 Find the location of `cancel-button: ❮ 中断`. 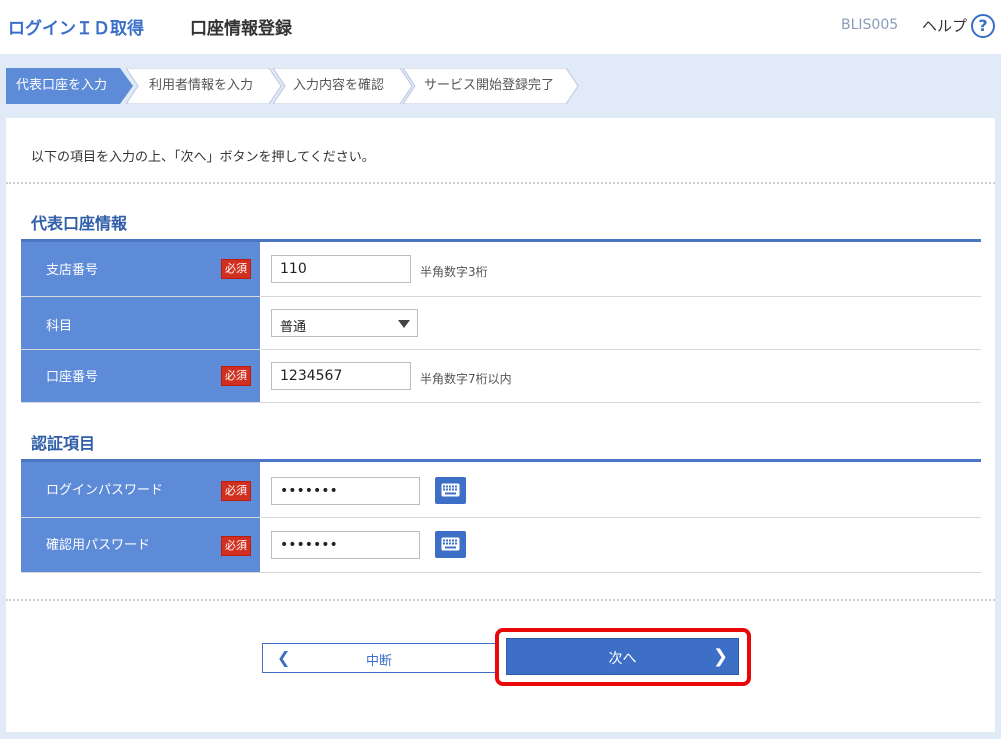

cancel-button: ❮ 中断 is located at coordinates (379, 658).